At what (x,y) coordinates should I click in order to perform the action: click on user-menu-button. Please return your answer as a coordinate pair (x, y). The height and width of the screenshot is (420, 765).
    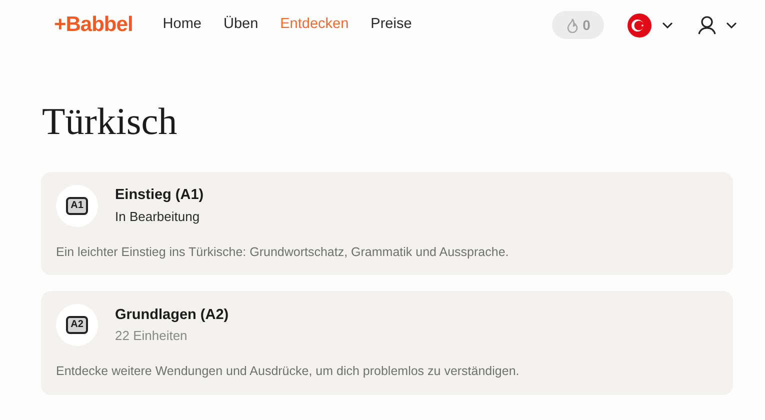
    Looking at the image, I should click on (717, 25).